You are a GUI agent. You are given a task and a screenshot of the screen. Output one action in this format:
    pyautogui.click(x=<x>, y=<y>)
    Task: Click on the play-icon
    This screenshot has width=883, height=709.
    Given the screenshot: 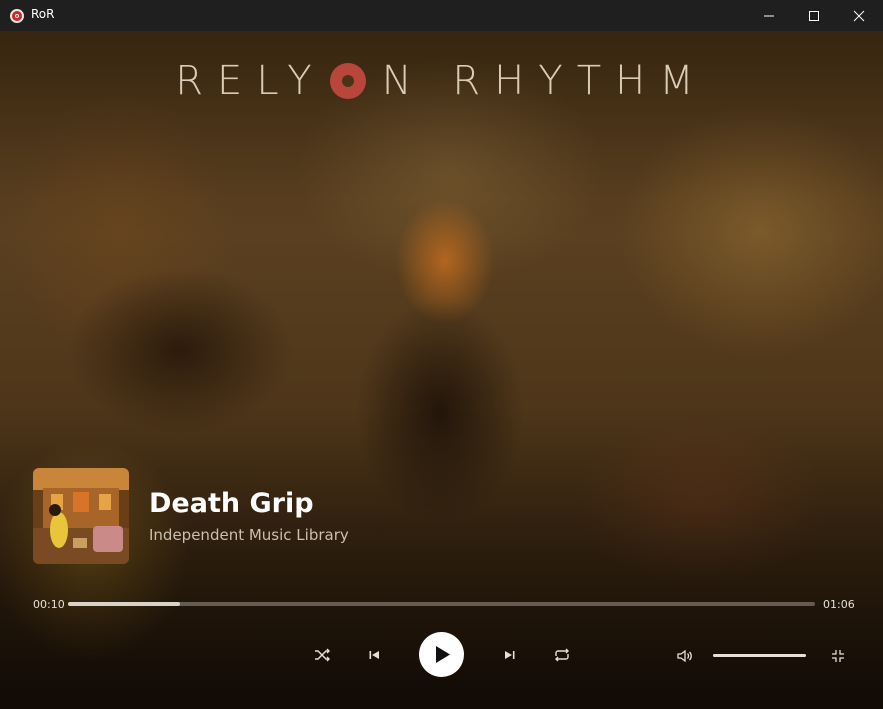 What is the action you would take?
    pyautogui.click(x=443, y=654)
    